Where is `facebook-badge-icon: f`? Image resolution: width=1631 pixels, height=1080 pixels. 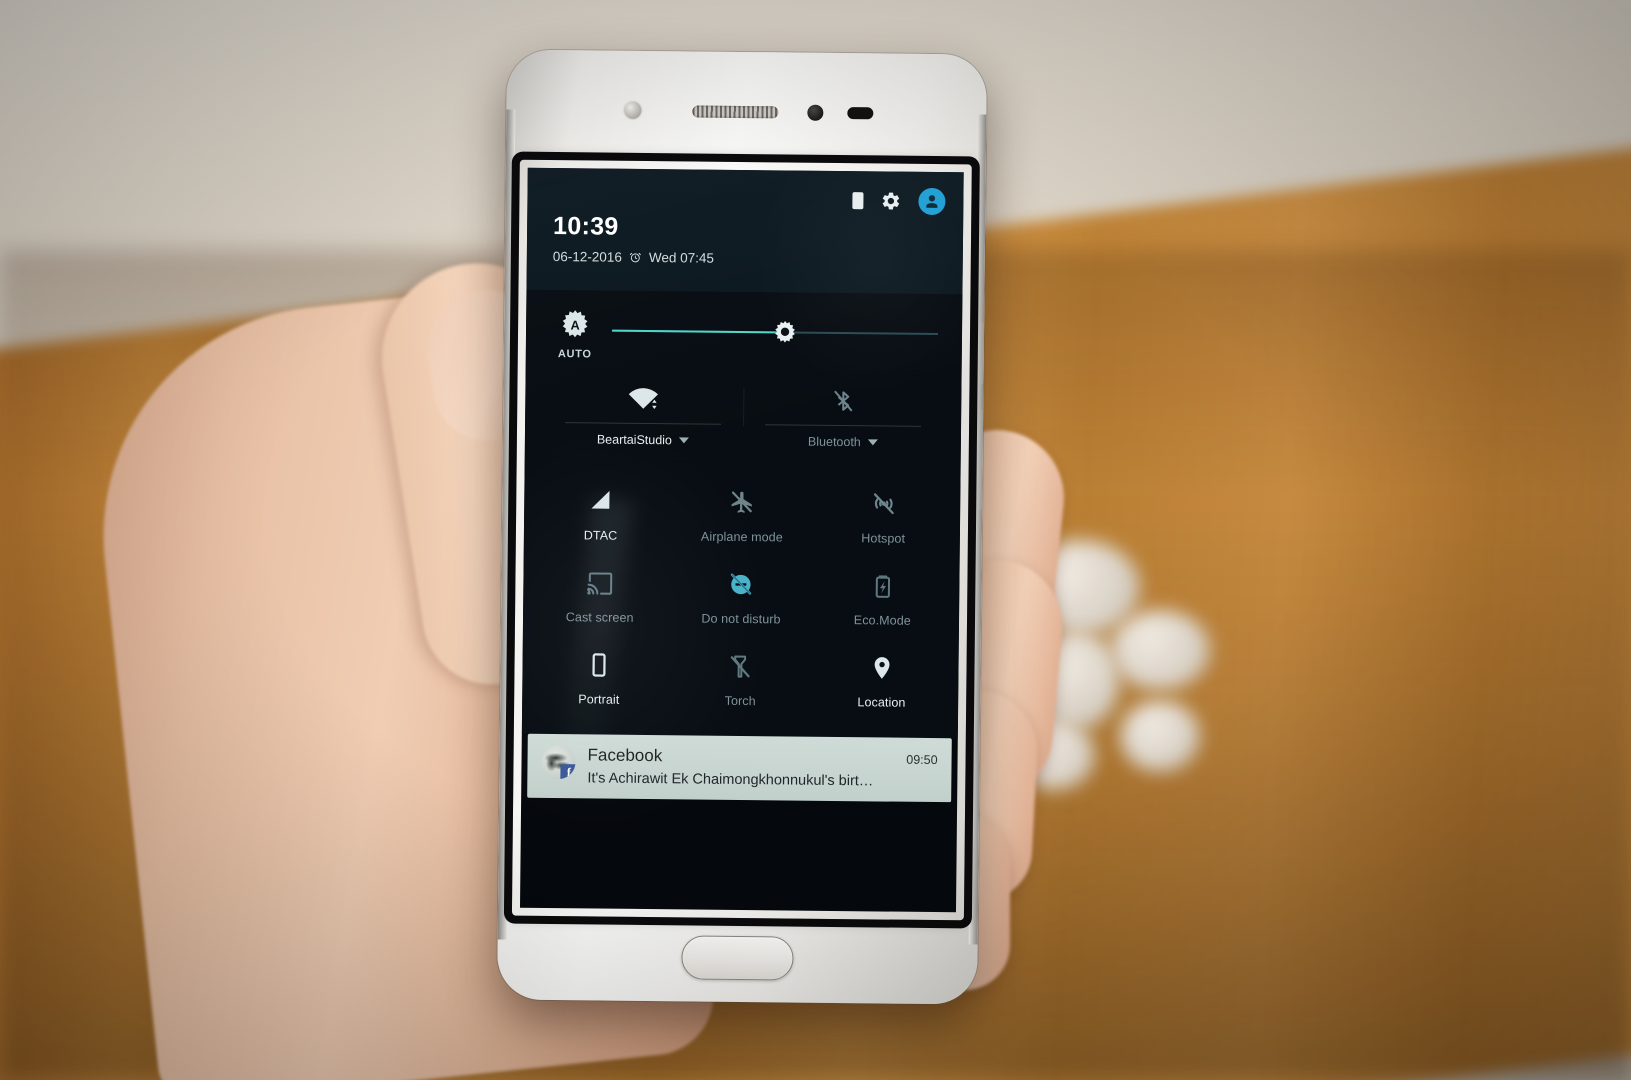
facebook-badge-icon: f is located at coordinates (568, 772).